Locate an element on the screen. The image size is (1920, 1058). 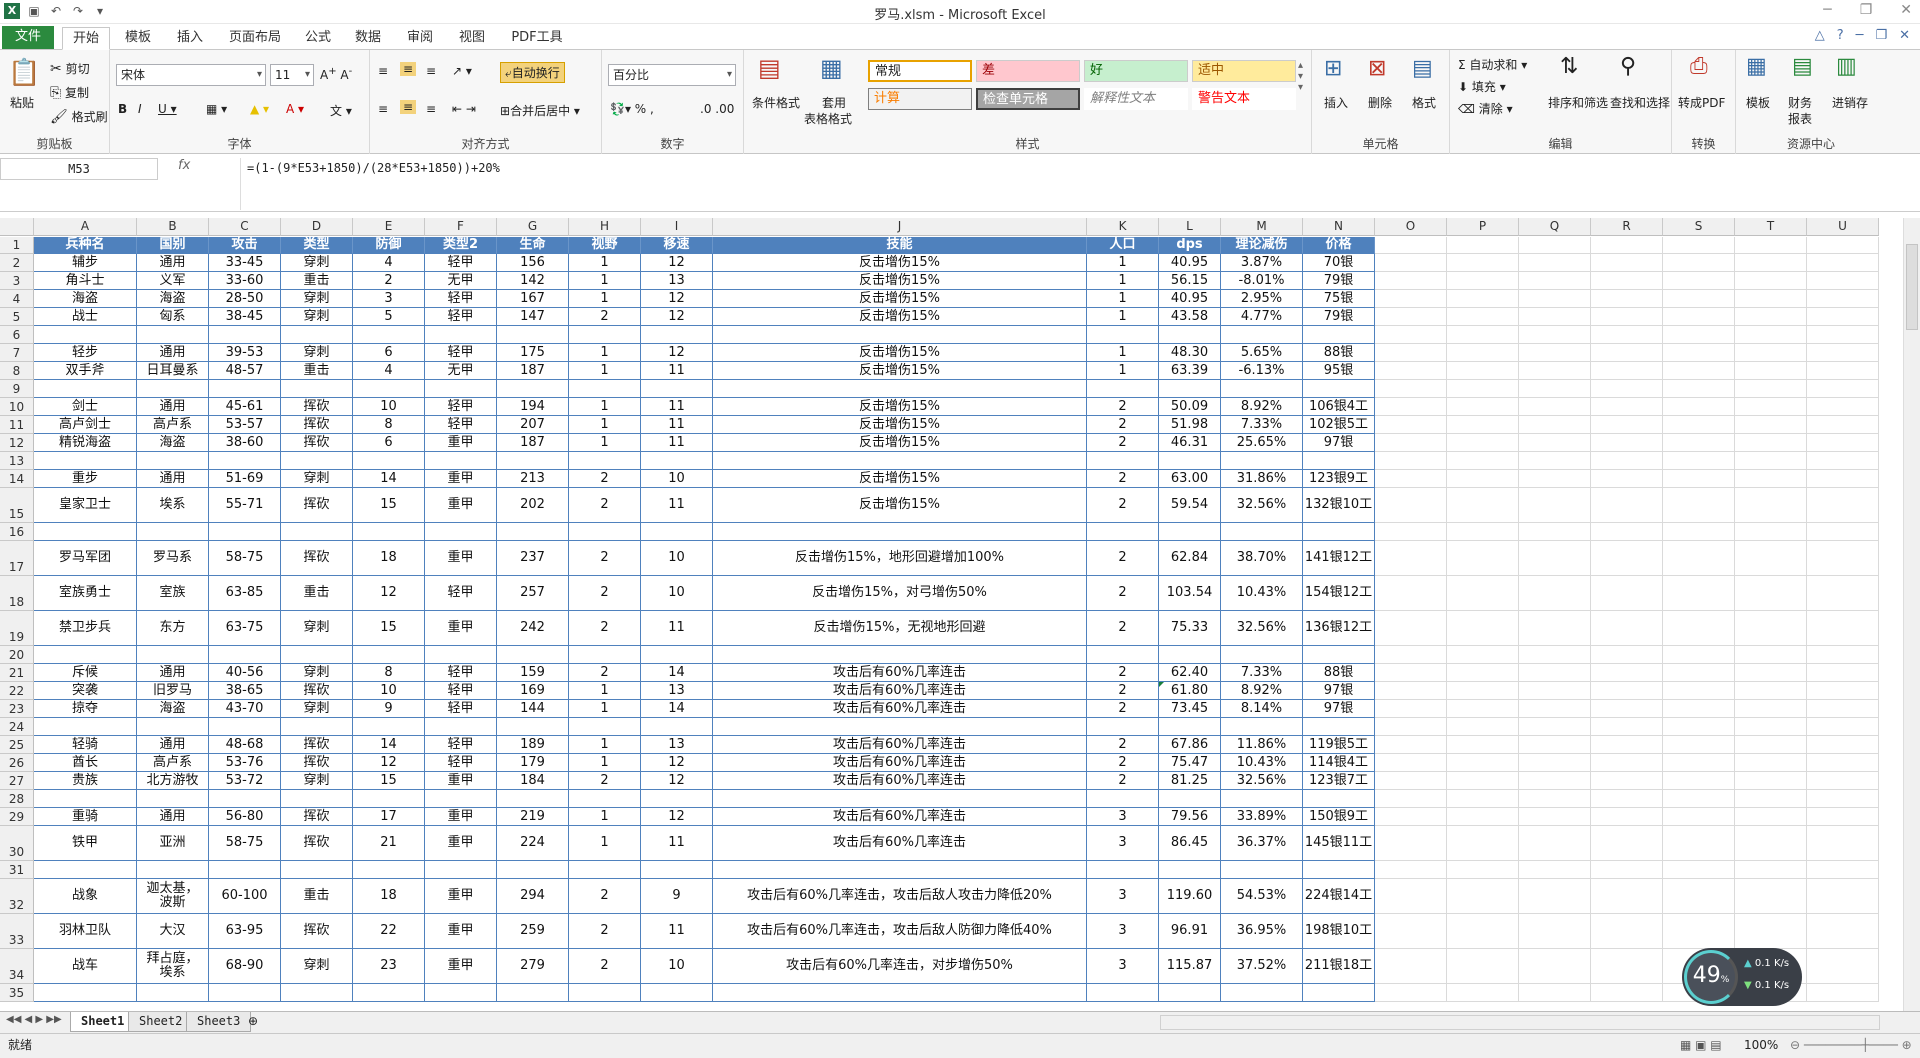
vertical-scrollbar is located at coordinates (1911, 614).